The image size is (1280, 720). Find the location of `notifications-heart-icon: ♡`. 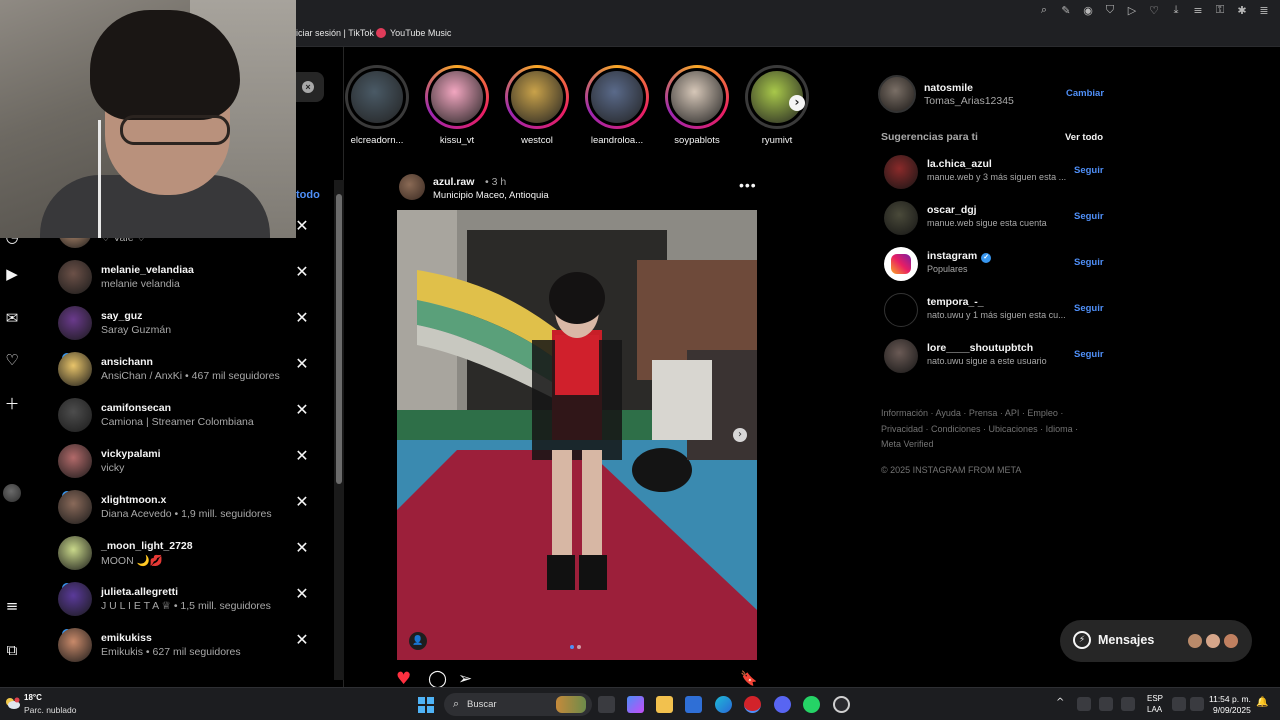

notifications-heart-icon: ♡ is located at coordinates (12, 360).